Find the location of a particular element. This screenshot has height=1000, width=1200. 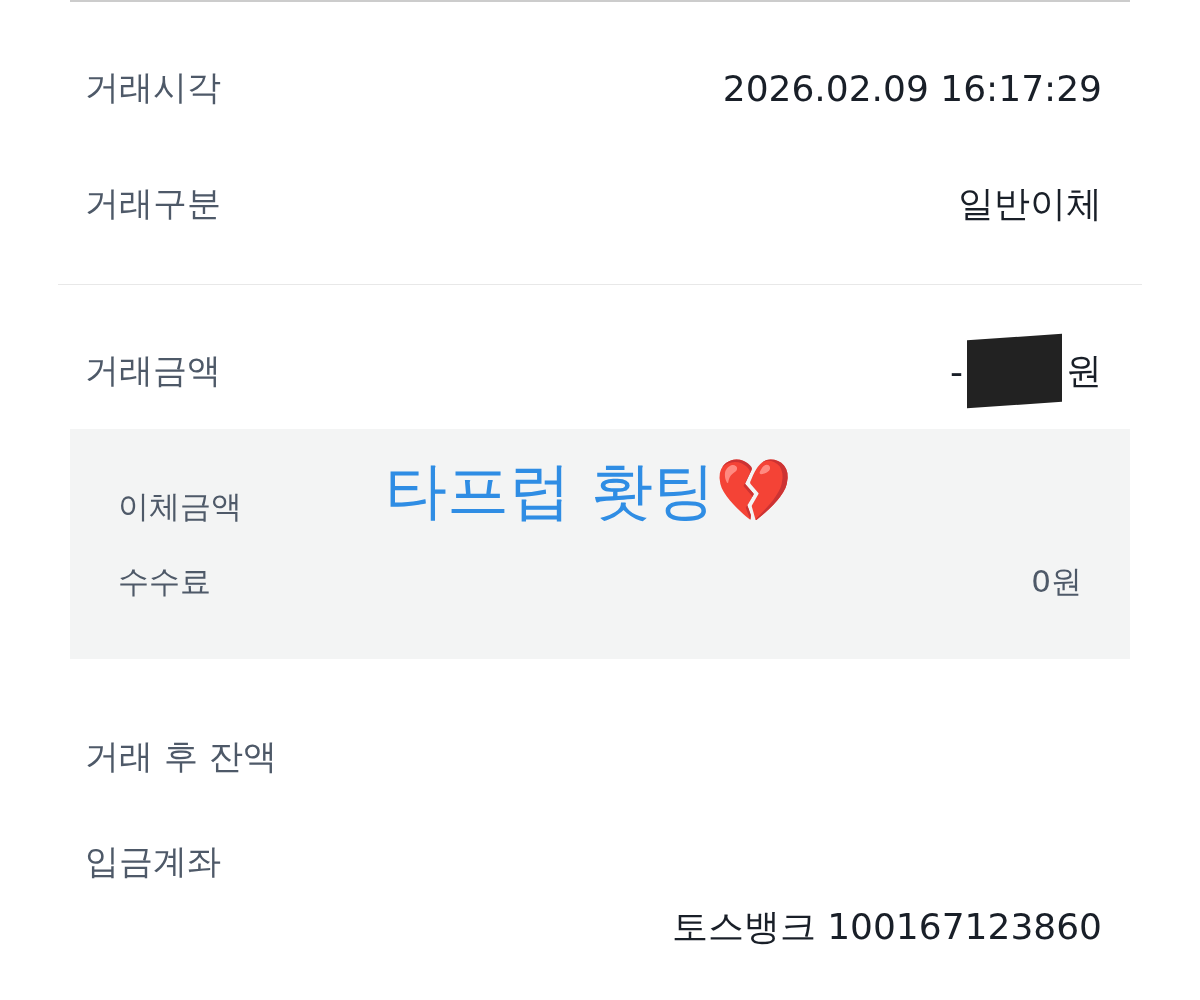

currency-unit: 원 is located at coordinates (1084, 370).